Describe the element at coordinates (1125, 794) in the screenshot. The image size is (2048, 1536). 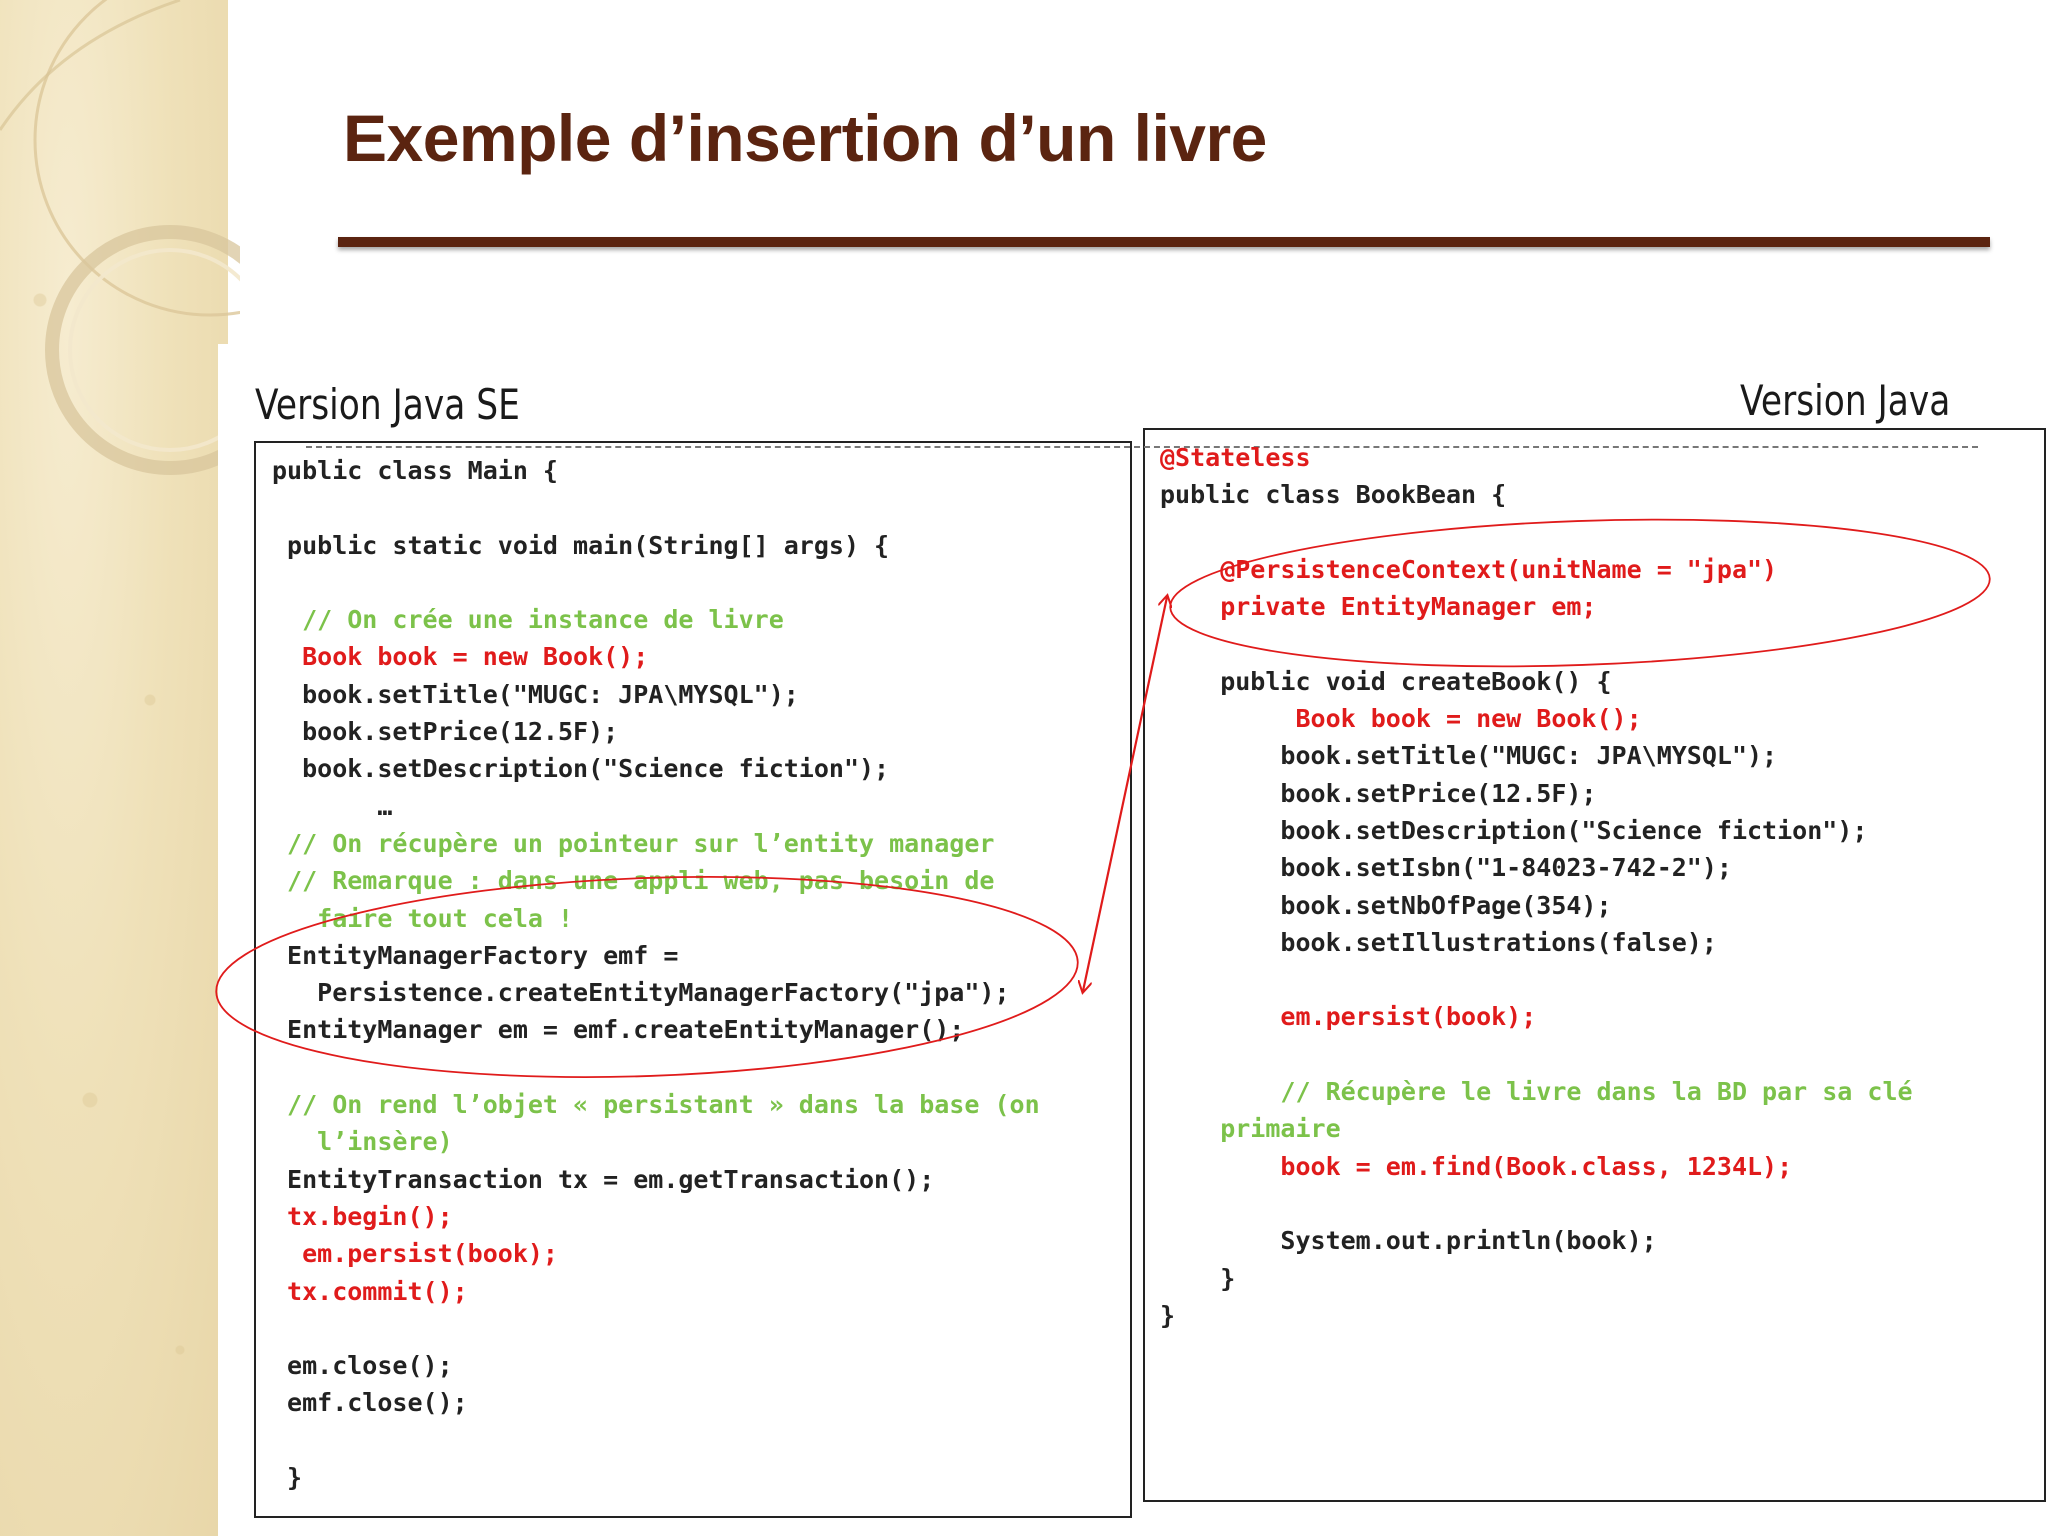
I see `connector-arrow` at that location.